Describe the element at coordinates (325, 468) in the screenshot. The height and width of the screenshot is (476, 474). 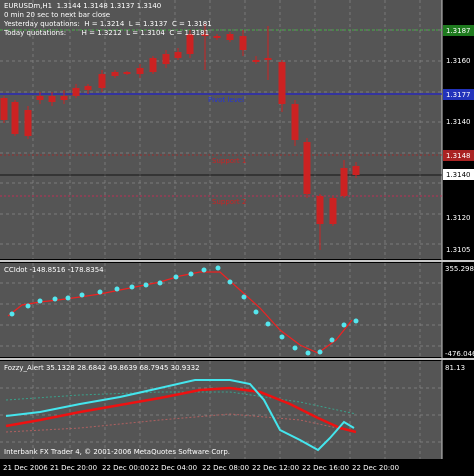
I see `time-tick: 22 Dec 16:00` at that location.